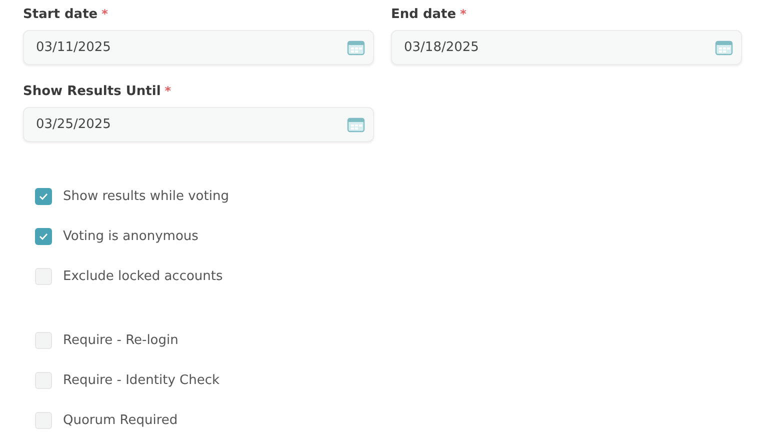  I want to click on checkbox-label: Require - Re-login, so click(120, 340).